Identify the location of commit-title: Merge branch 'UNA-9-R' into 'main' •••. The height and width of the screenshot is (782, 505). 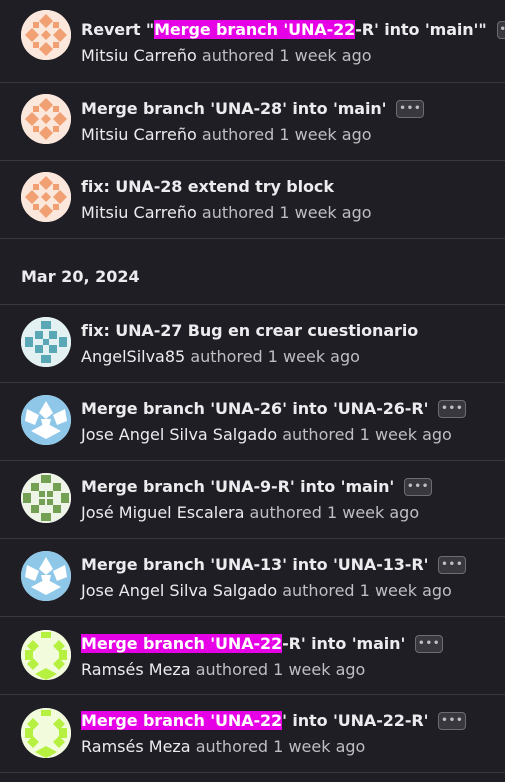
(257, 487).